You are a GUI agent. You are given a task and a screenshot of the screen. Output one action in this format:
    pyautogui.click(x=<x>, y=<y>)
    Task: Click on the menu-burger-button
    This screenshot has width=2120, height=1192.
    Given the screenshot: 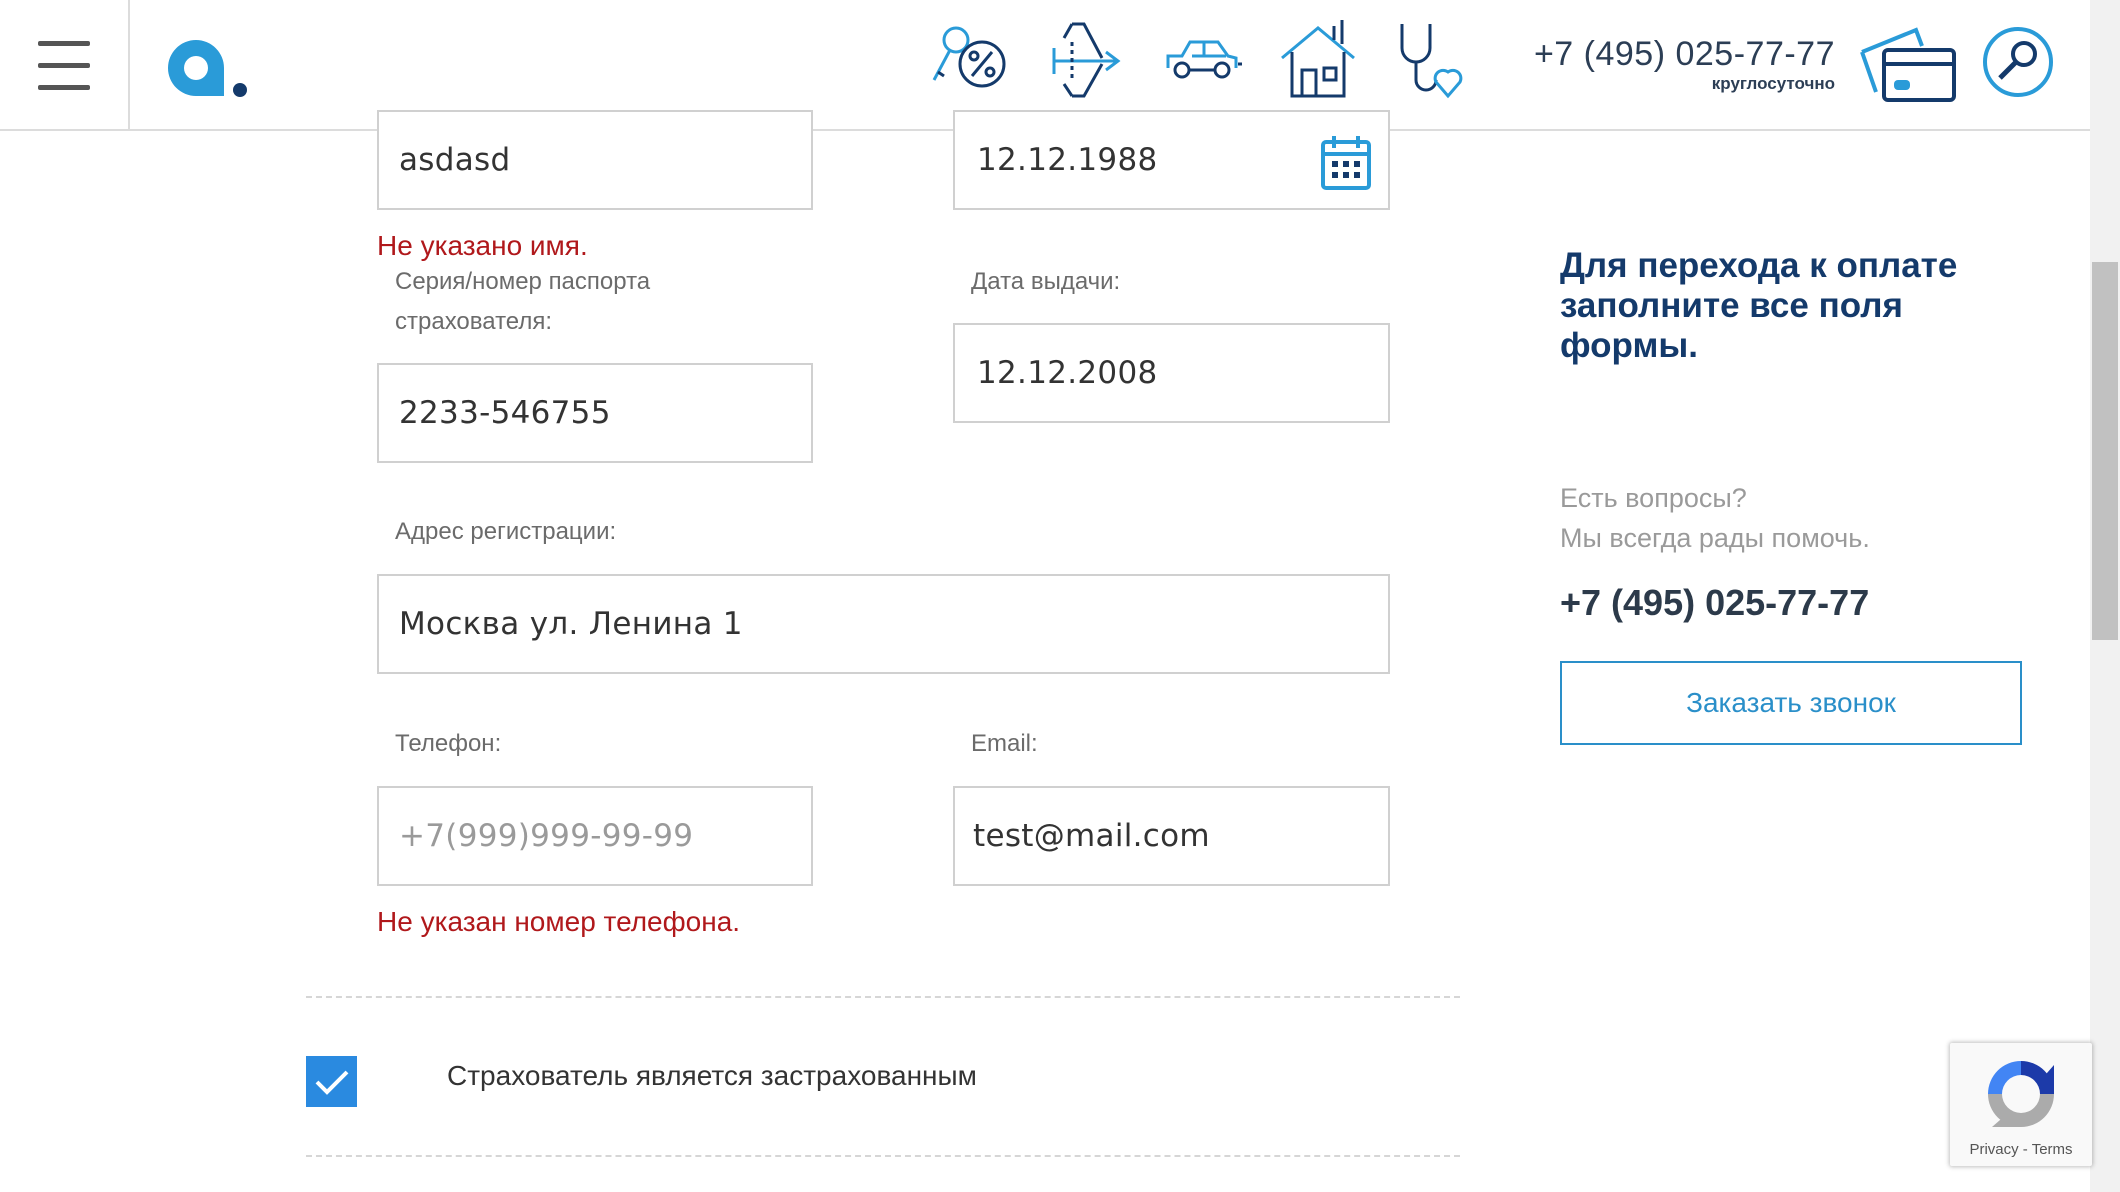 What is the action you would take?
    pyautogui.click(x=65, y=65)
    